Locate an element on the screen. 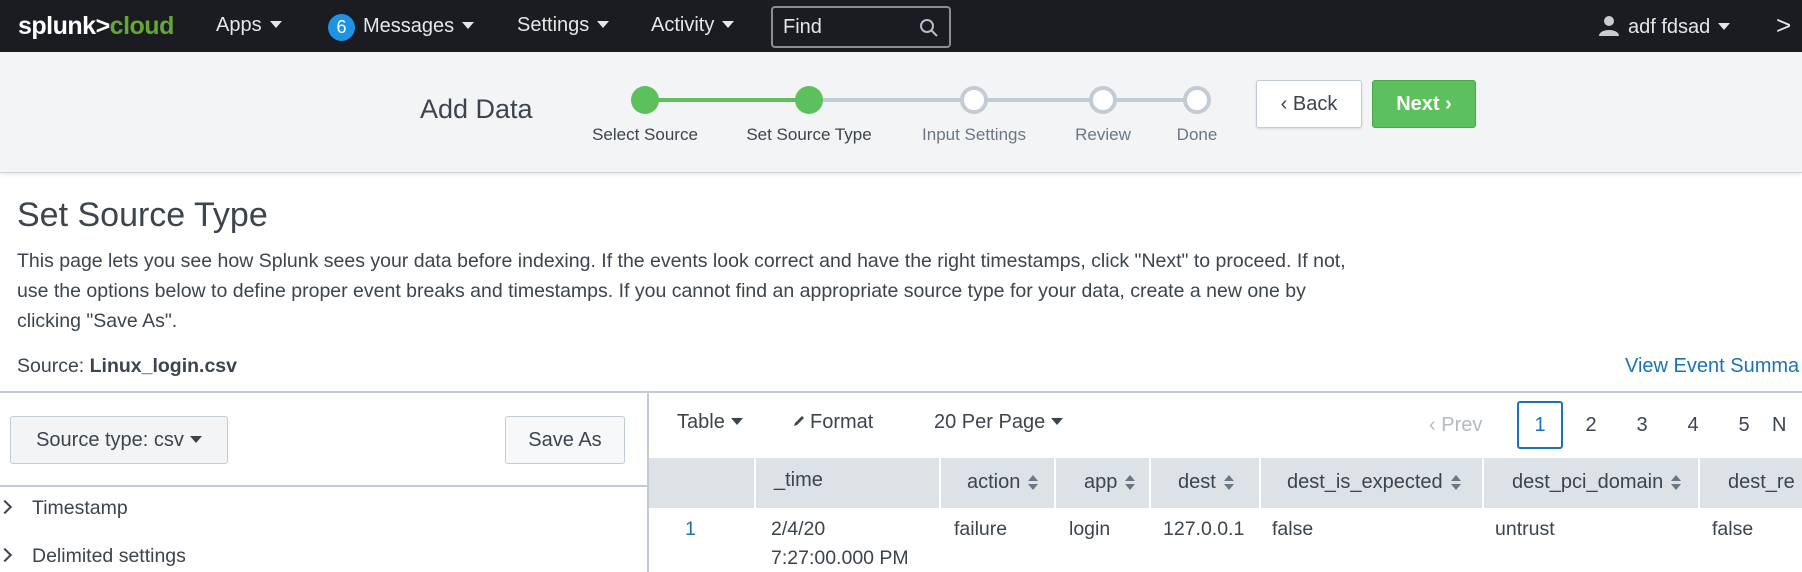 Image resolution: width=1802 pixels, height=572 pixels. step-set-source-type-dot is located at coordinates (809, 100).